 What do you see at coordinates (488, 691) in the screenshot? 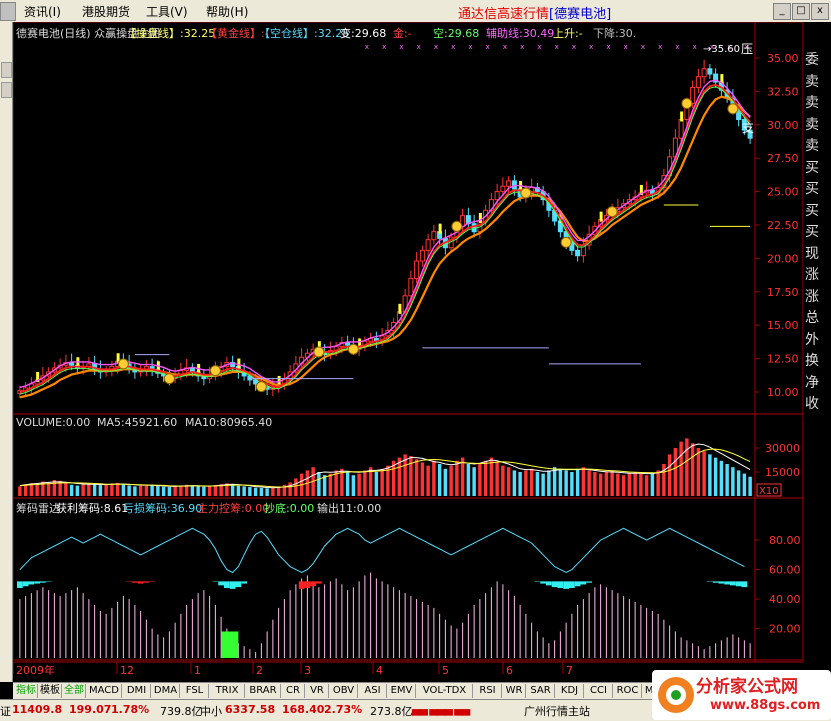
I see `indicator-tab: RSI` at bounding box center [488, 691].